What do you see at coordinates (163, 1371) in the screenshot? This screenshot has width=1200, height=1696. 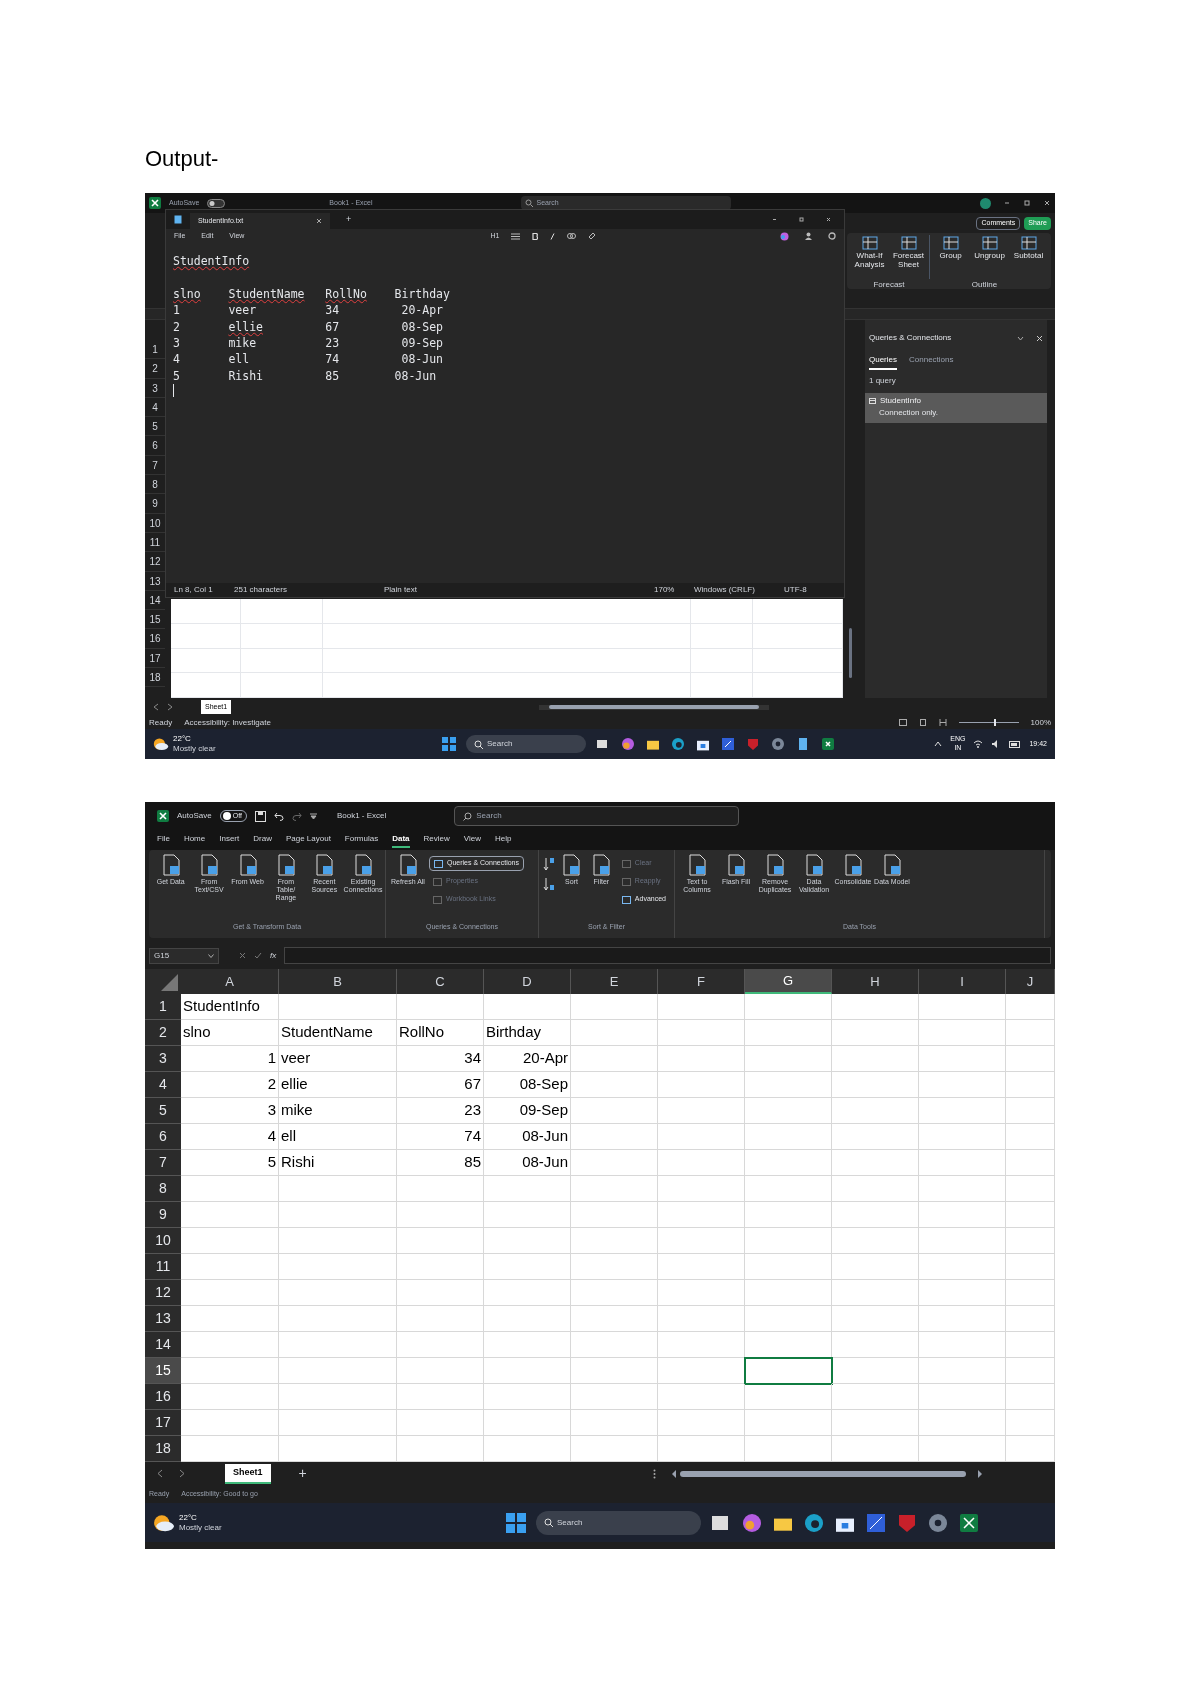 I see `row-header: 15` at bounding box center [163, 1371].